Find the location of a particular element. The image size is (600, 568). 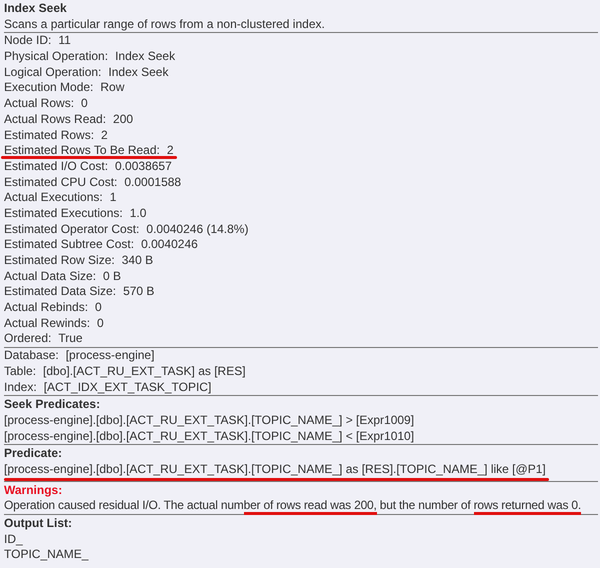

property-label: Database: is located at coordinates (31, 356).